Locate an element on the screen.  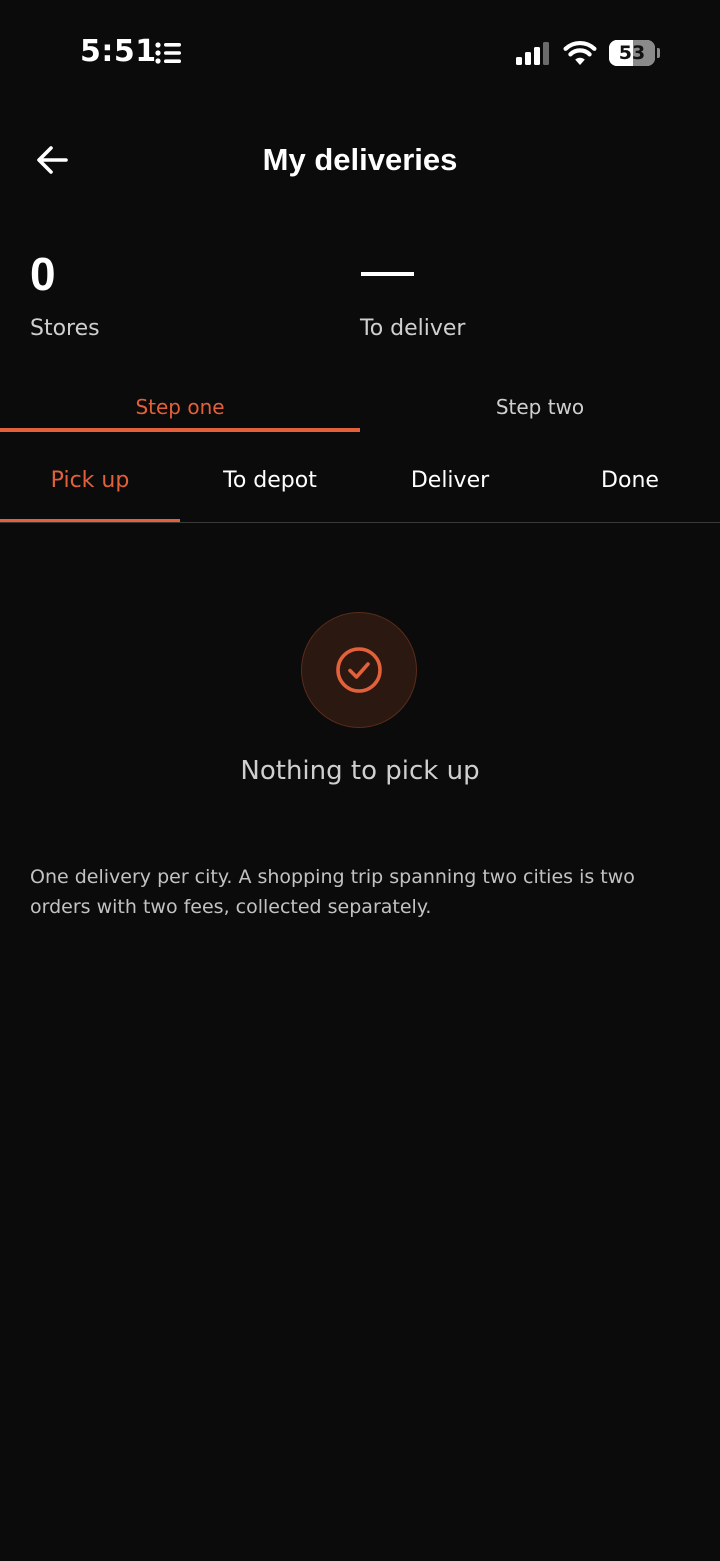
tab-to-depot: To depot is located at coordinates (270, 491).